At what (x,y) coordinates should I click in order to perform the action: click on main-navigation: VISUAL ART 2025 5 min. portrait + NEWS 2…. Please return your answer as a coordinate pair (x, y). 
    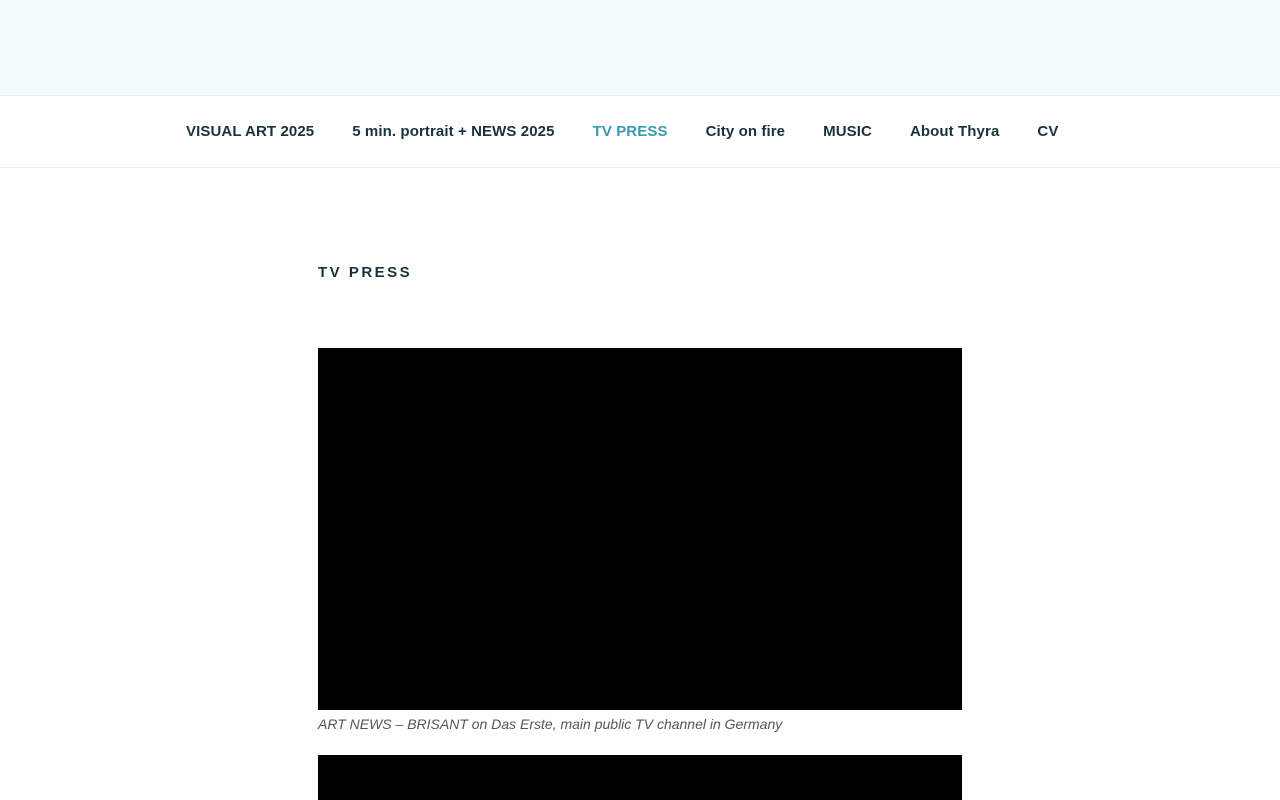
    Looking at the image, I should click on (640, 132).